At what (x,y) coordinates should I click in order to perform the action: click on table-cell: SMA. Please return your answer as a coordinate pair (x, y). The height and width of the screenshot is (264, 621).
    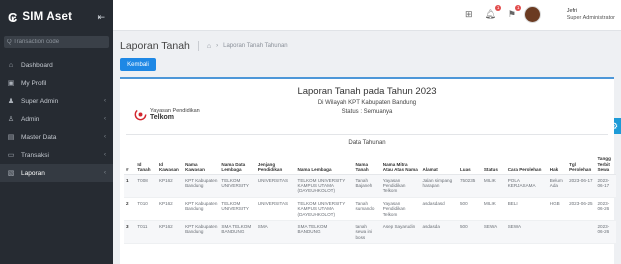
    Looking at the image, I should click on (275, 232).